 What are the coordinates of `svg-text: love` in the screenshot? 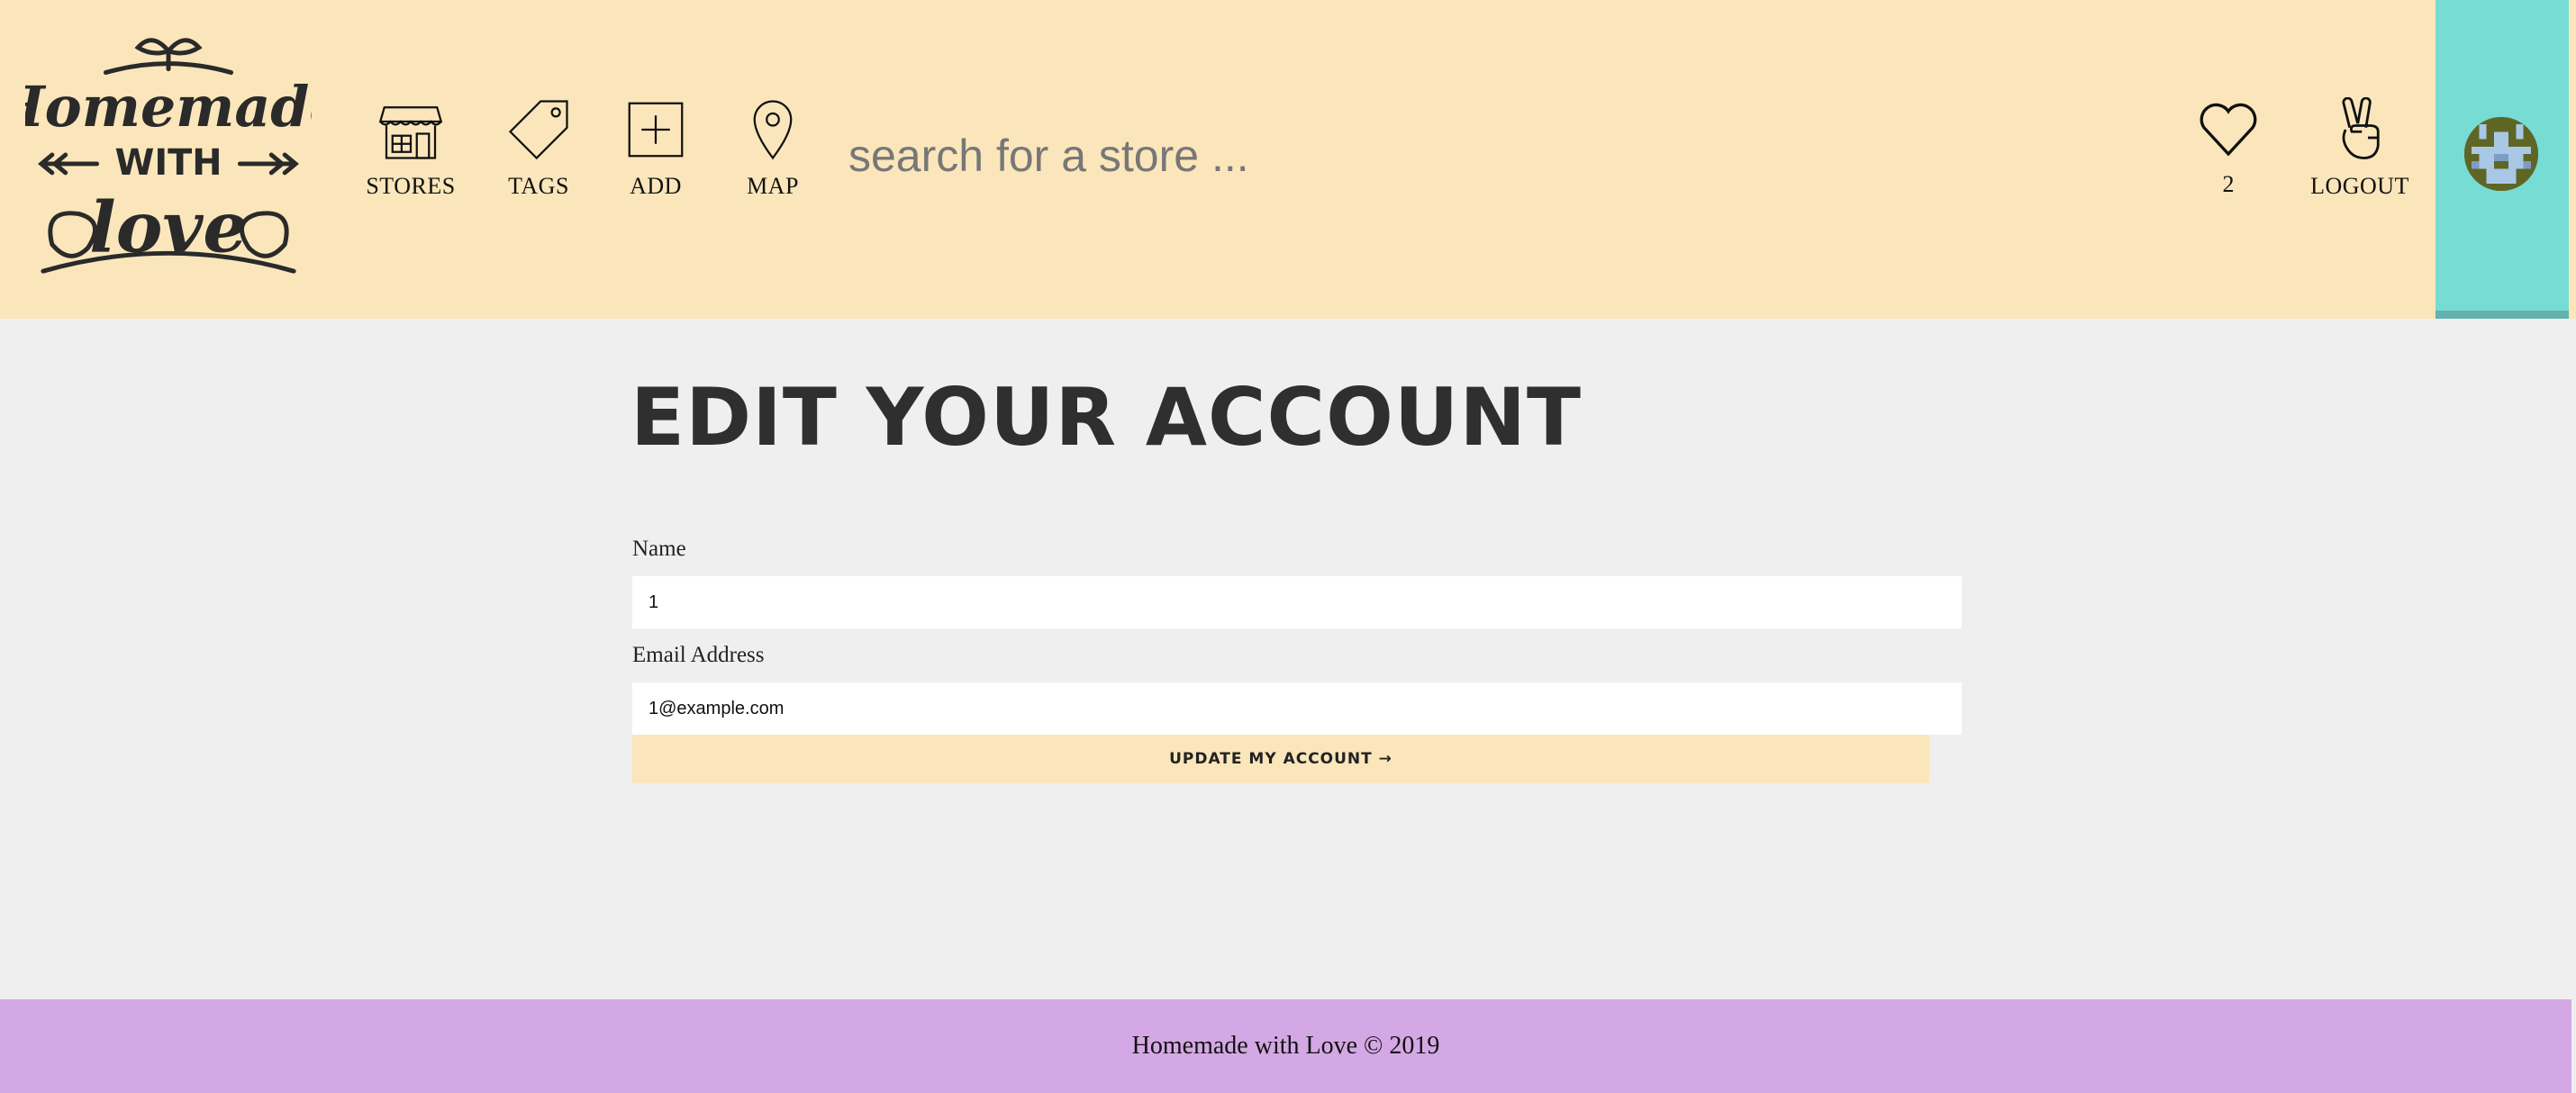 It's located at (168, 227).